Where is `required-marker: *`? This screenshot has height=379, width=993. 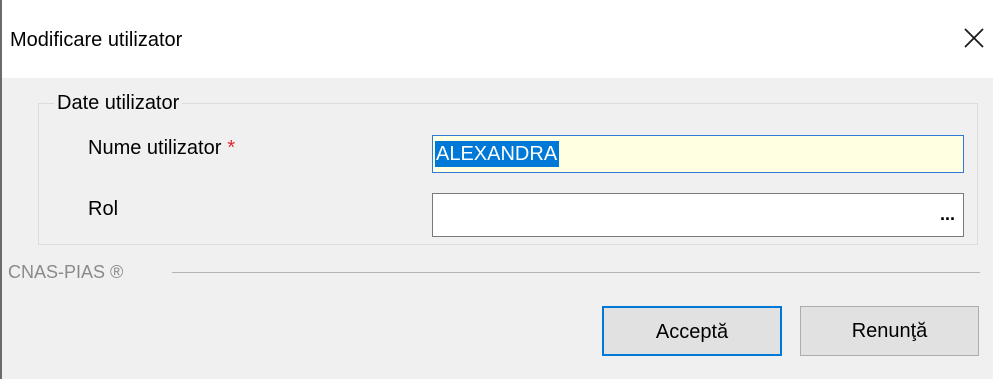 required-marker: * is located at coordinates (231, 148).